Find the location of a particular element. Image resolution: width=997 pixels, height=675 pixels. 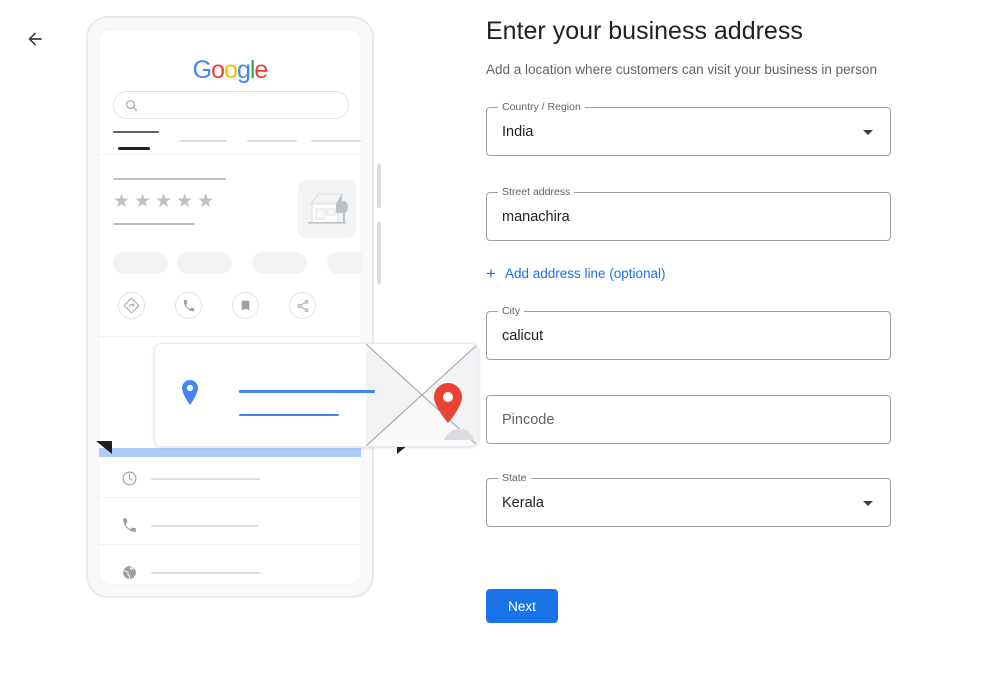

business-photo-thumbnail is located at coordinates (327, 209).